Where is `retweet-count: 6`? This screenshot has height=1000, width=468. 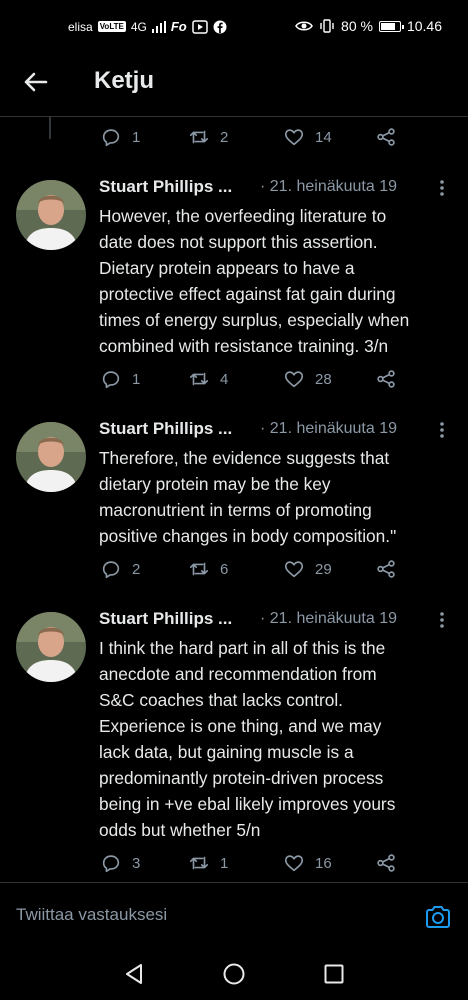
retweet-count: 6 is located at coordinates (224, 569).